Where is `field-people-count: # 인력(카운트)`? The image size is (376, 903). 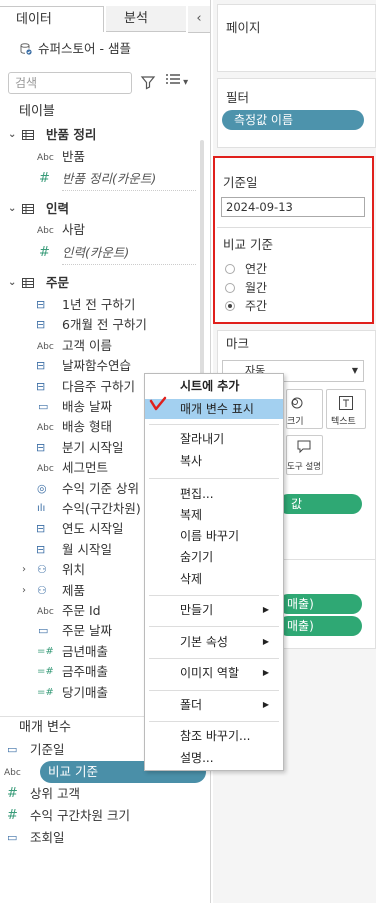
field-people-count: # 인력(카운트) is located at coordinates (105, 253).